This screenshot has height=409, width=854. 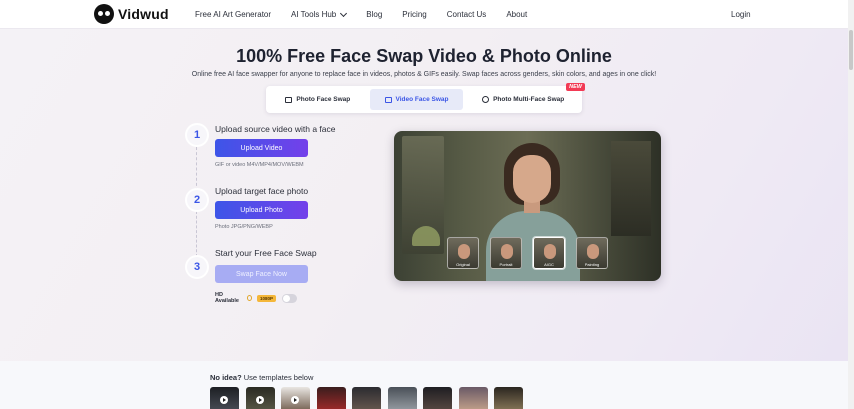 I want to click on thumbnail-aigc: AIGC, so click(x=549, y=253).